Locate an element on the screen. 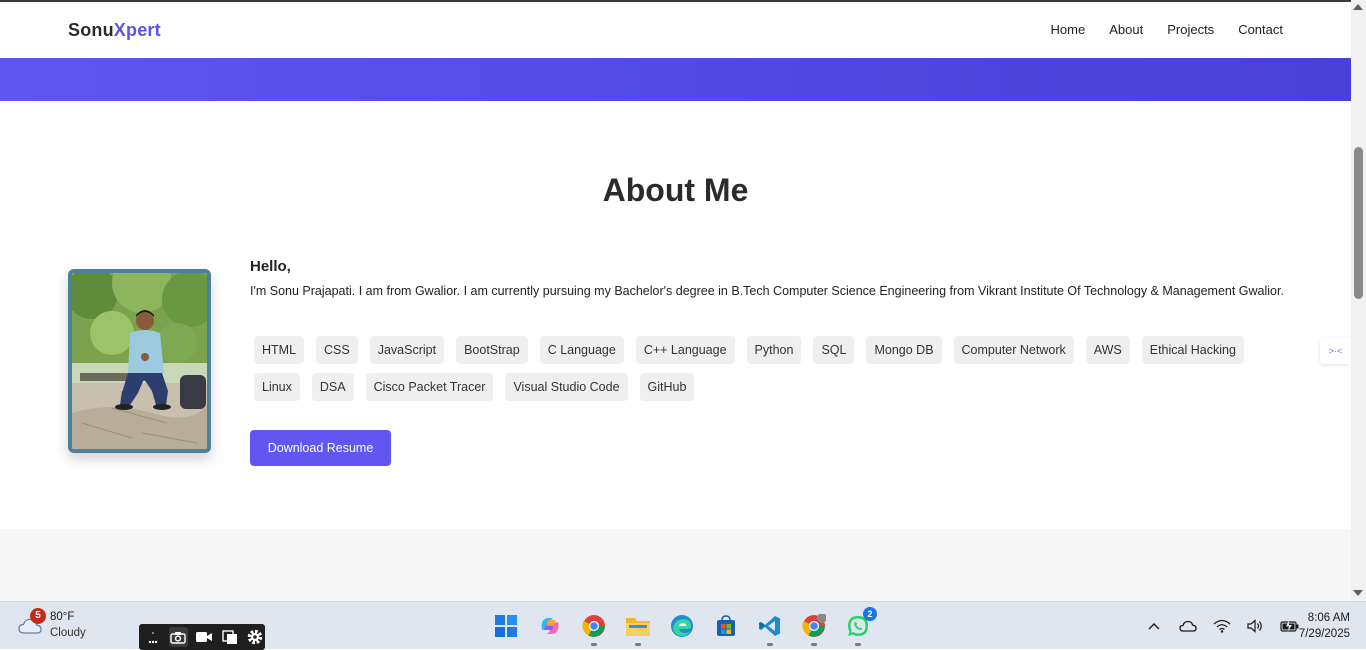 The image size is (1366, 650). skill-tag: JavaScript is located at coordinates (407, 350).